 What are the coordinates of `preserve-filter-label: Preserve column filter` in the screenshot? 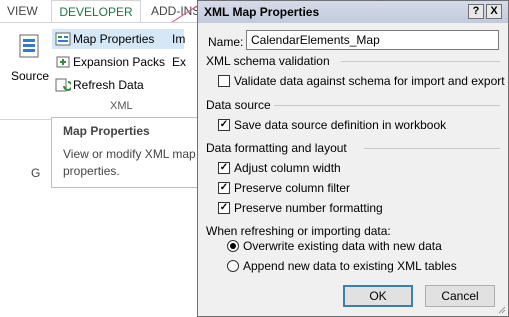 It's located at (292, 188).